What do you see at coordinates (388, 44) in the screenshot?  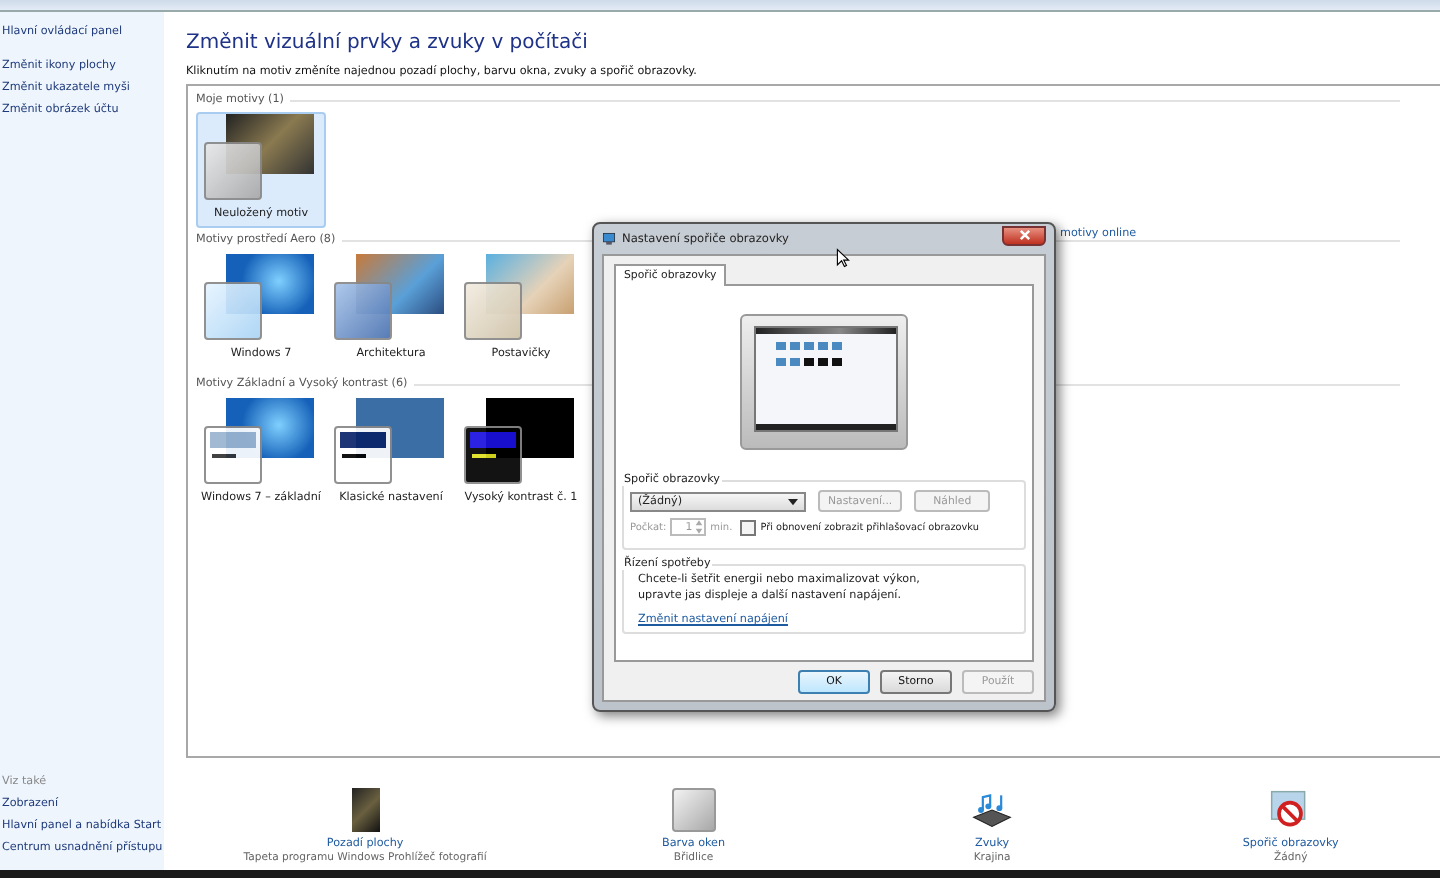 I see `page-title: Změnit vizuální prvky a zvuky v počítači` at bounding box center [388, 44].